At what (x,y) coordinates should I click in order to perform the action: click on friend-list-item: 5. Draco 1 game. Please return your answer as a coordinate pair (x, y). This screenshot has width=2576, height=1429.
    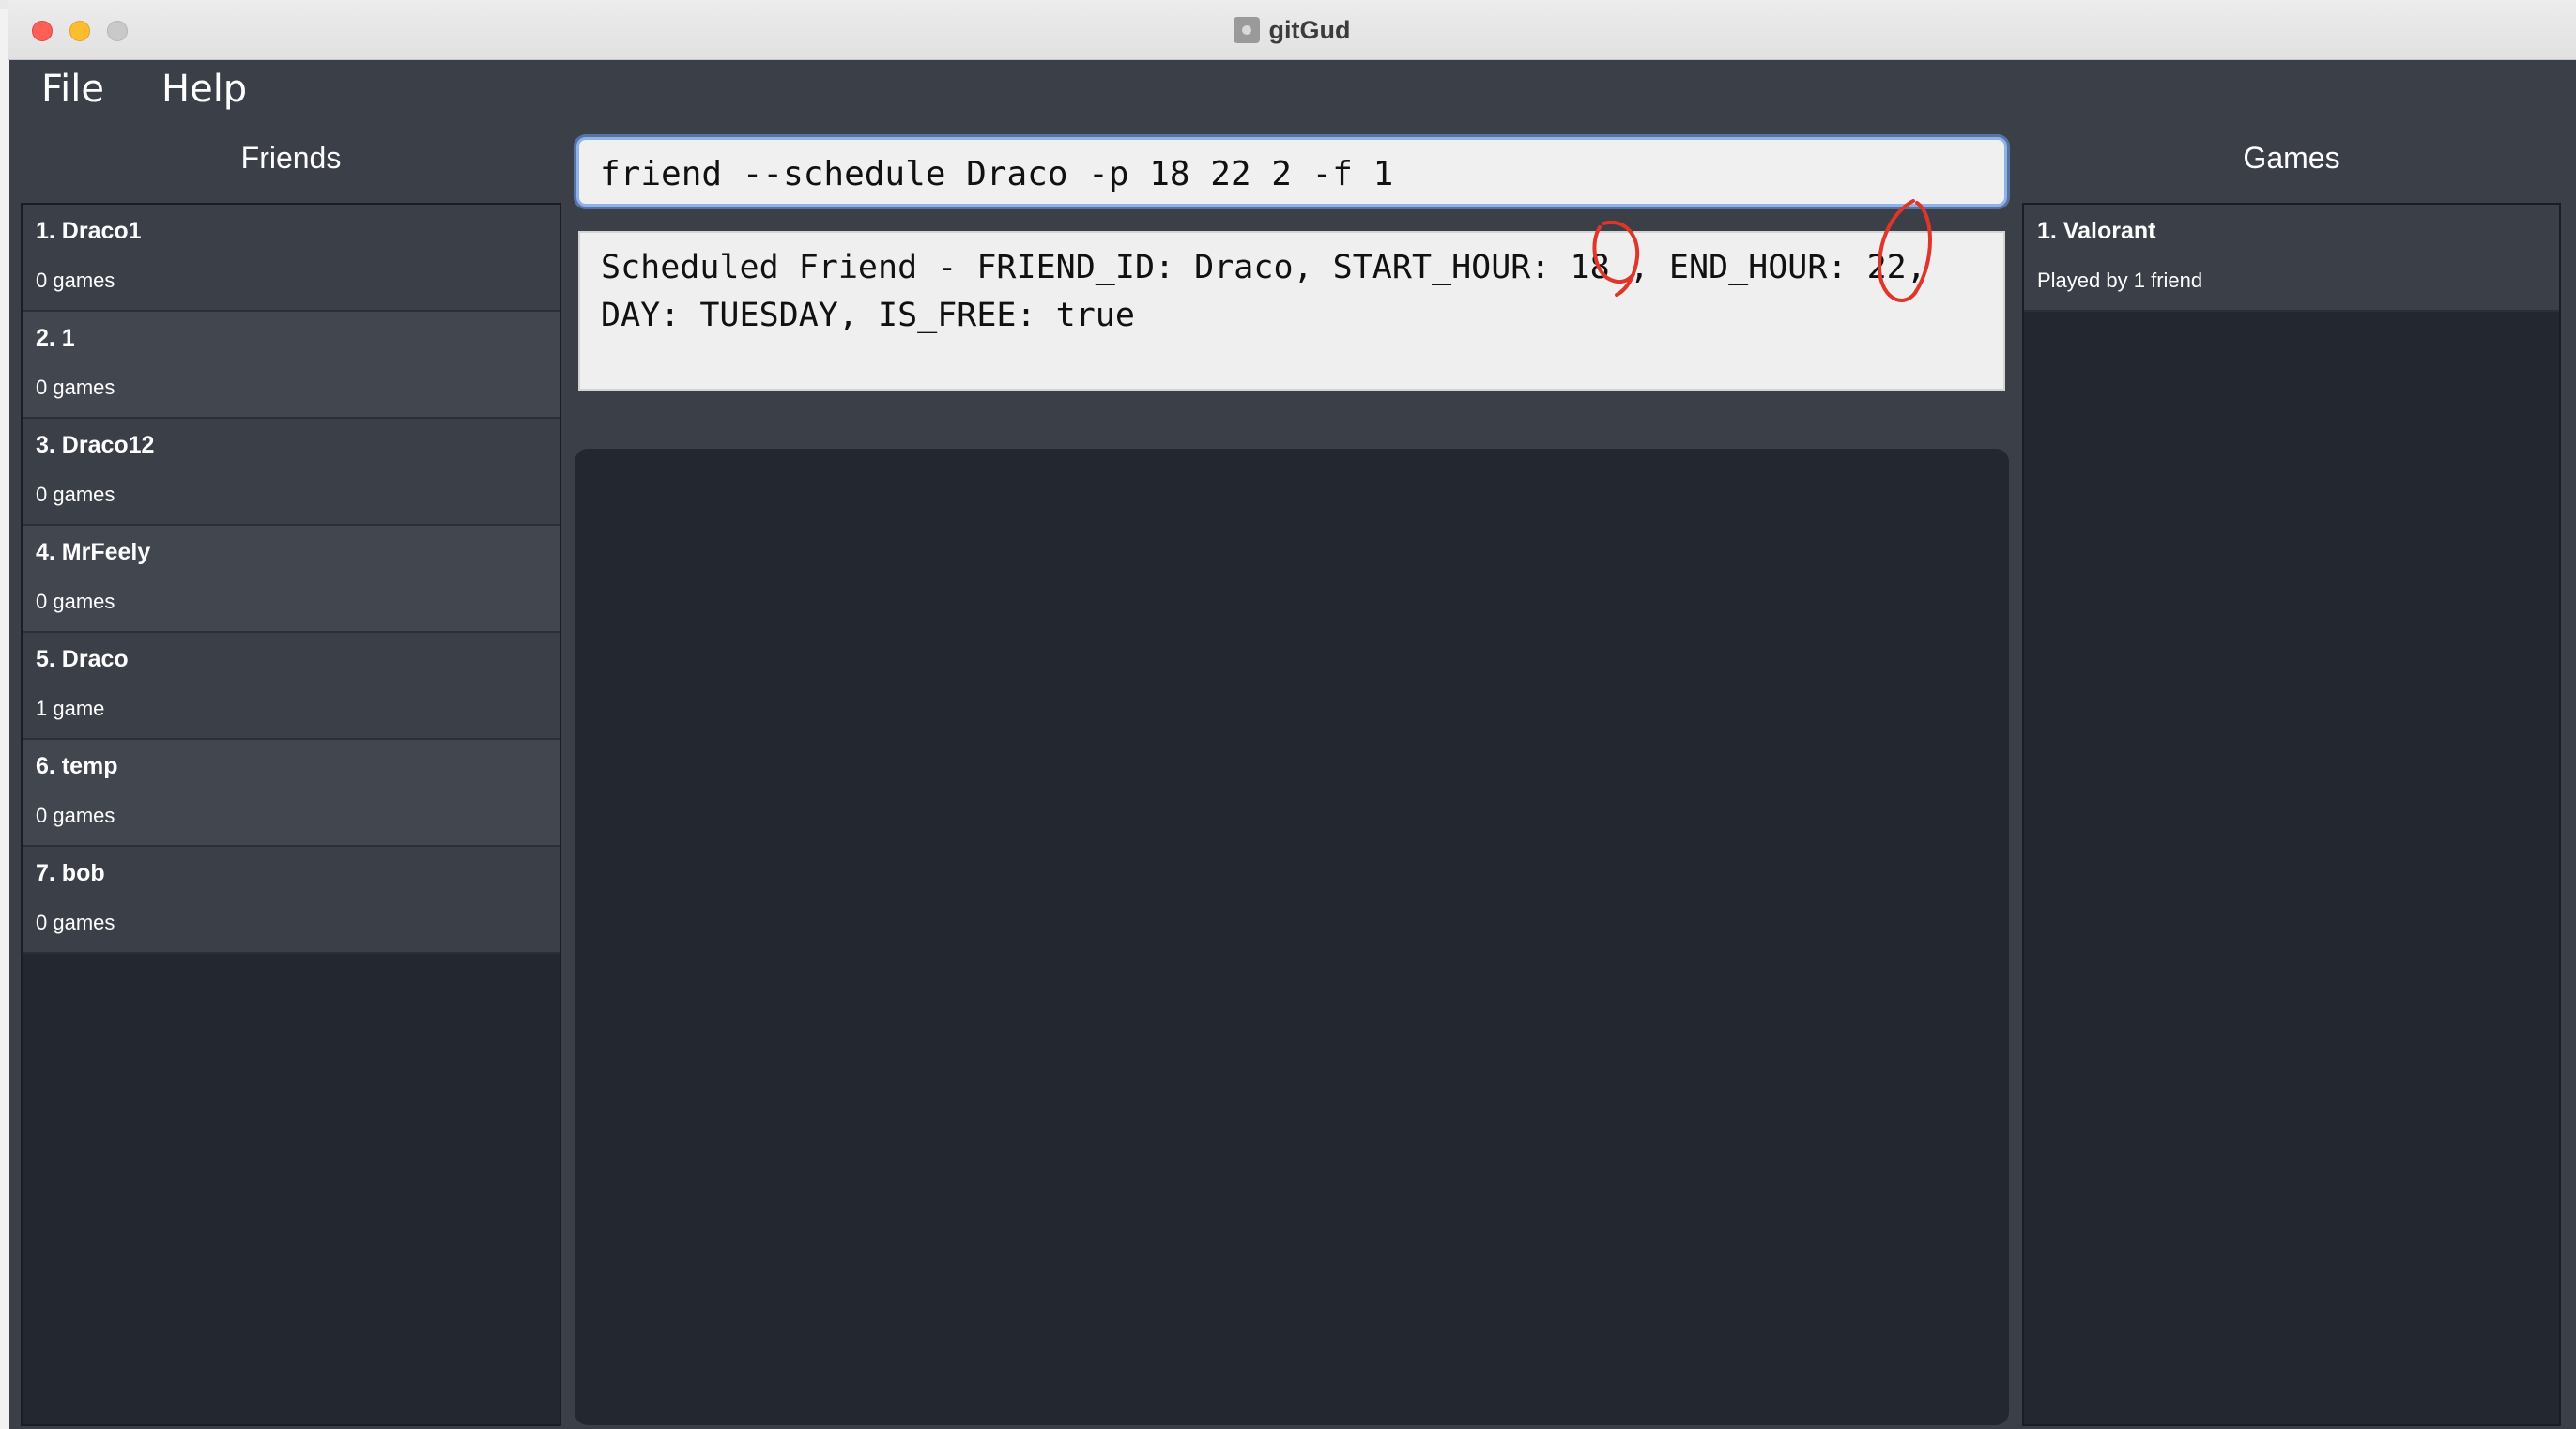
    Looking at the image, I should click on (292, 686).